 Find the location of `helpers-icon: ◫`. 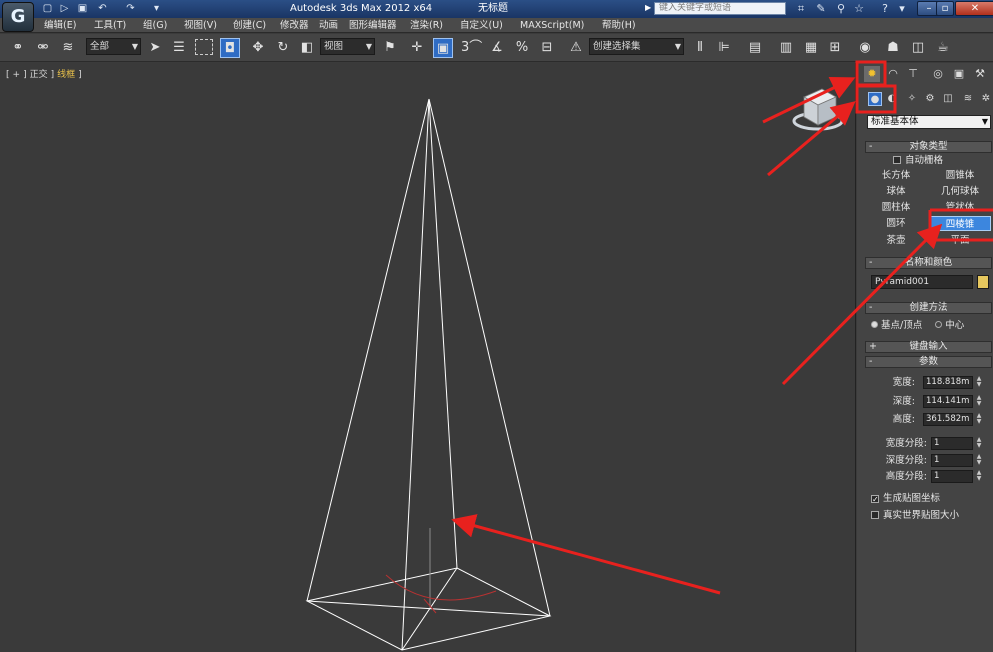

helpers-icon: ◫ is located at coordinates (948, 99).